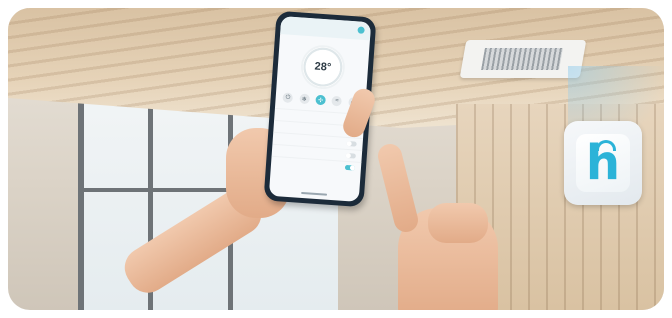 This screenshot has height=318, width=672. I want to click on temperature-dial: 28°, so click(323, 67).